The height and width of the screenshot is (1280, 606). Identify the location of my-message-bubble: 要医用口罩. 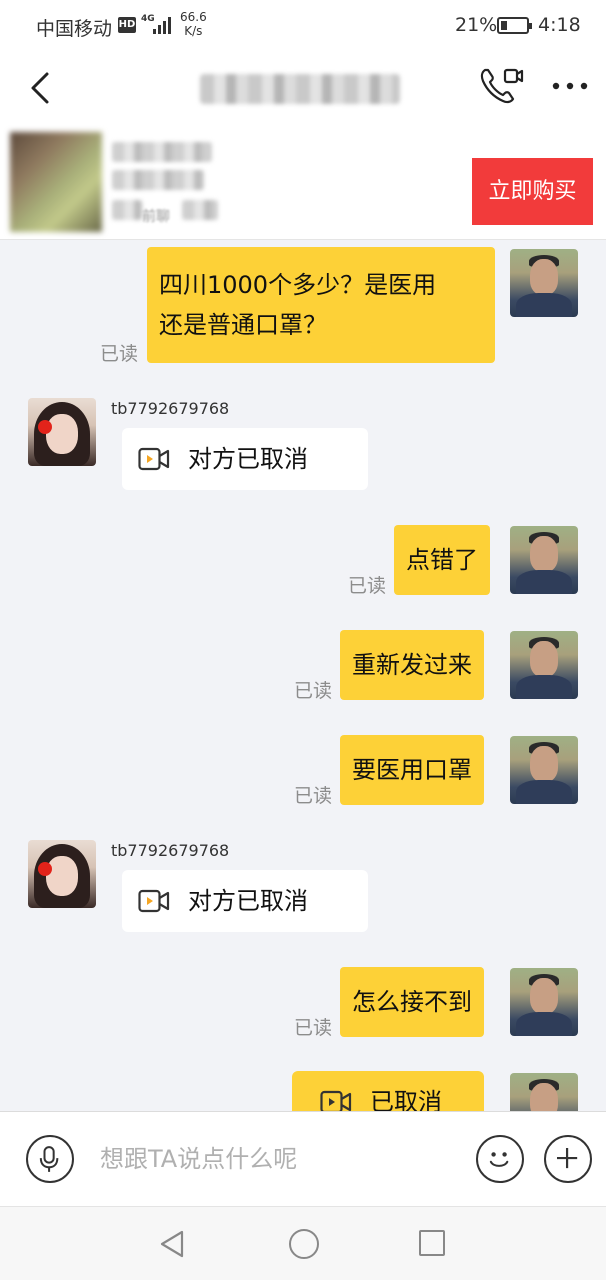
(412, 770).